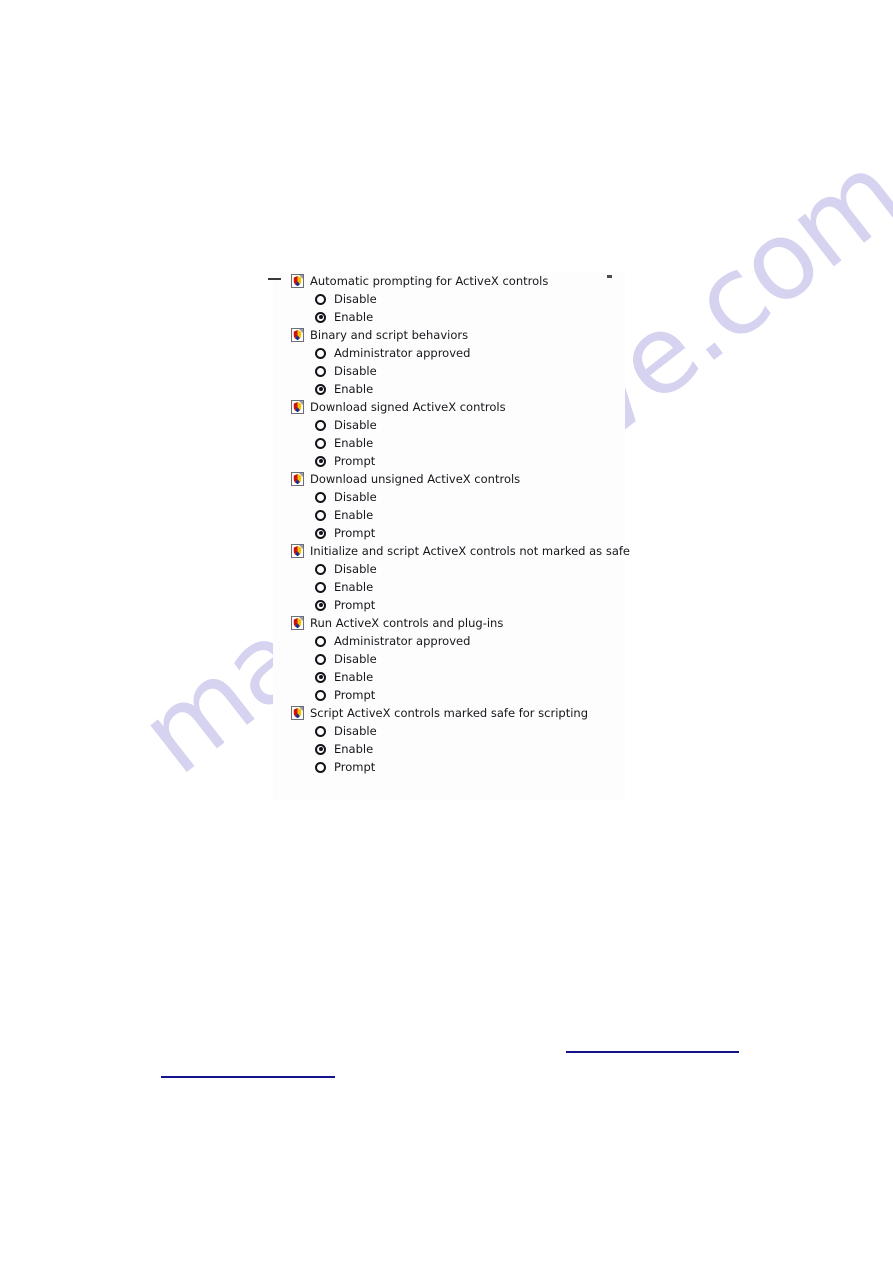  I want to click on setting-group-header: Automatic prompting for ActiveX controls, so click(449, 281).